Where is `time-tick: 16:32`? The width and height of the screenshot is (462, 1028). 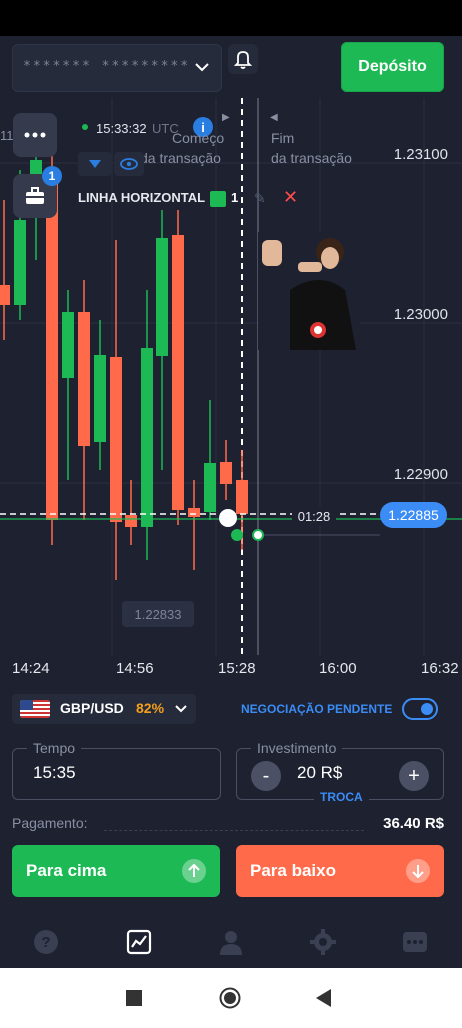 time-tick: 16:32 is located at coordinates (440, 668).